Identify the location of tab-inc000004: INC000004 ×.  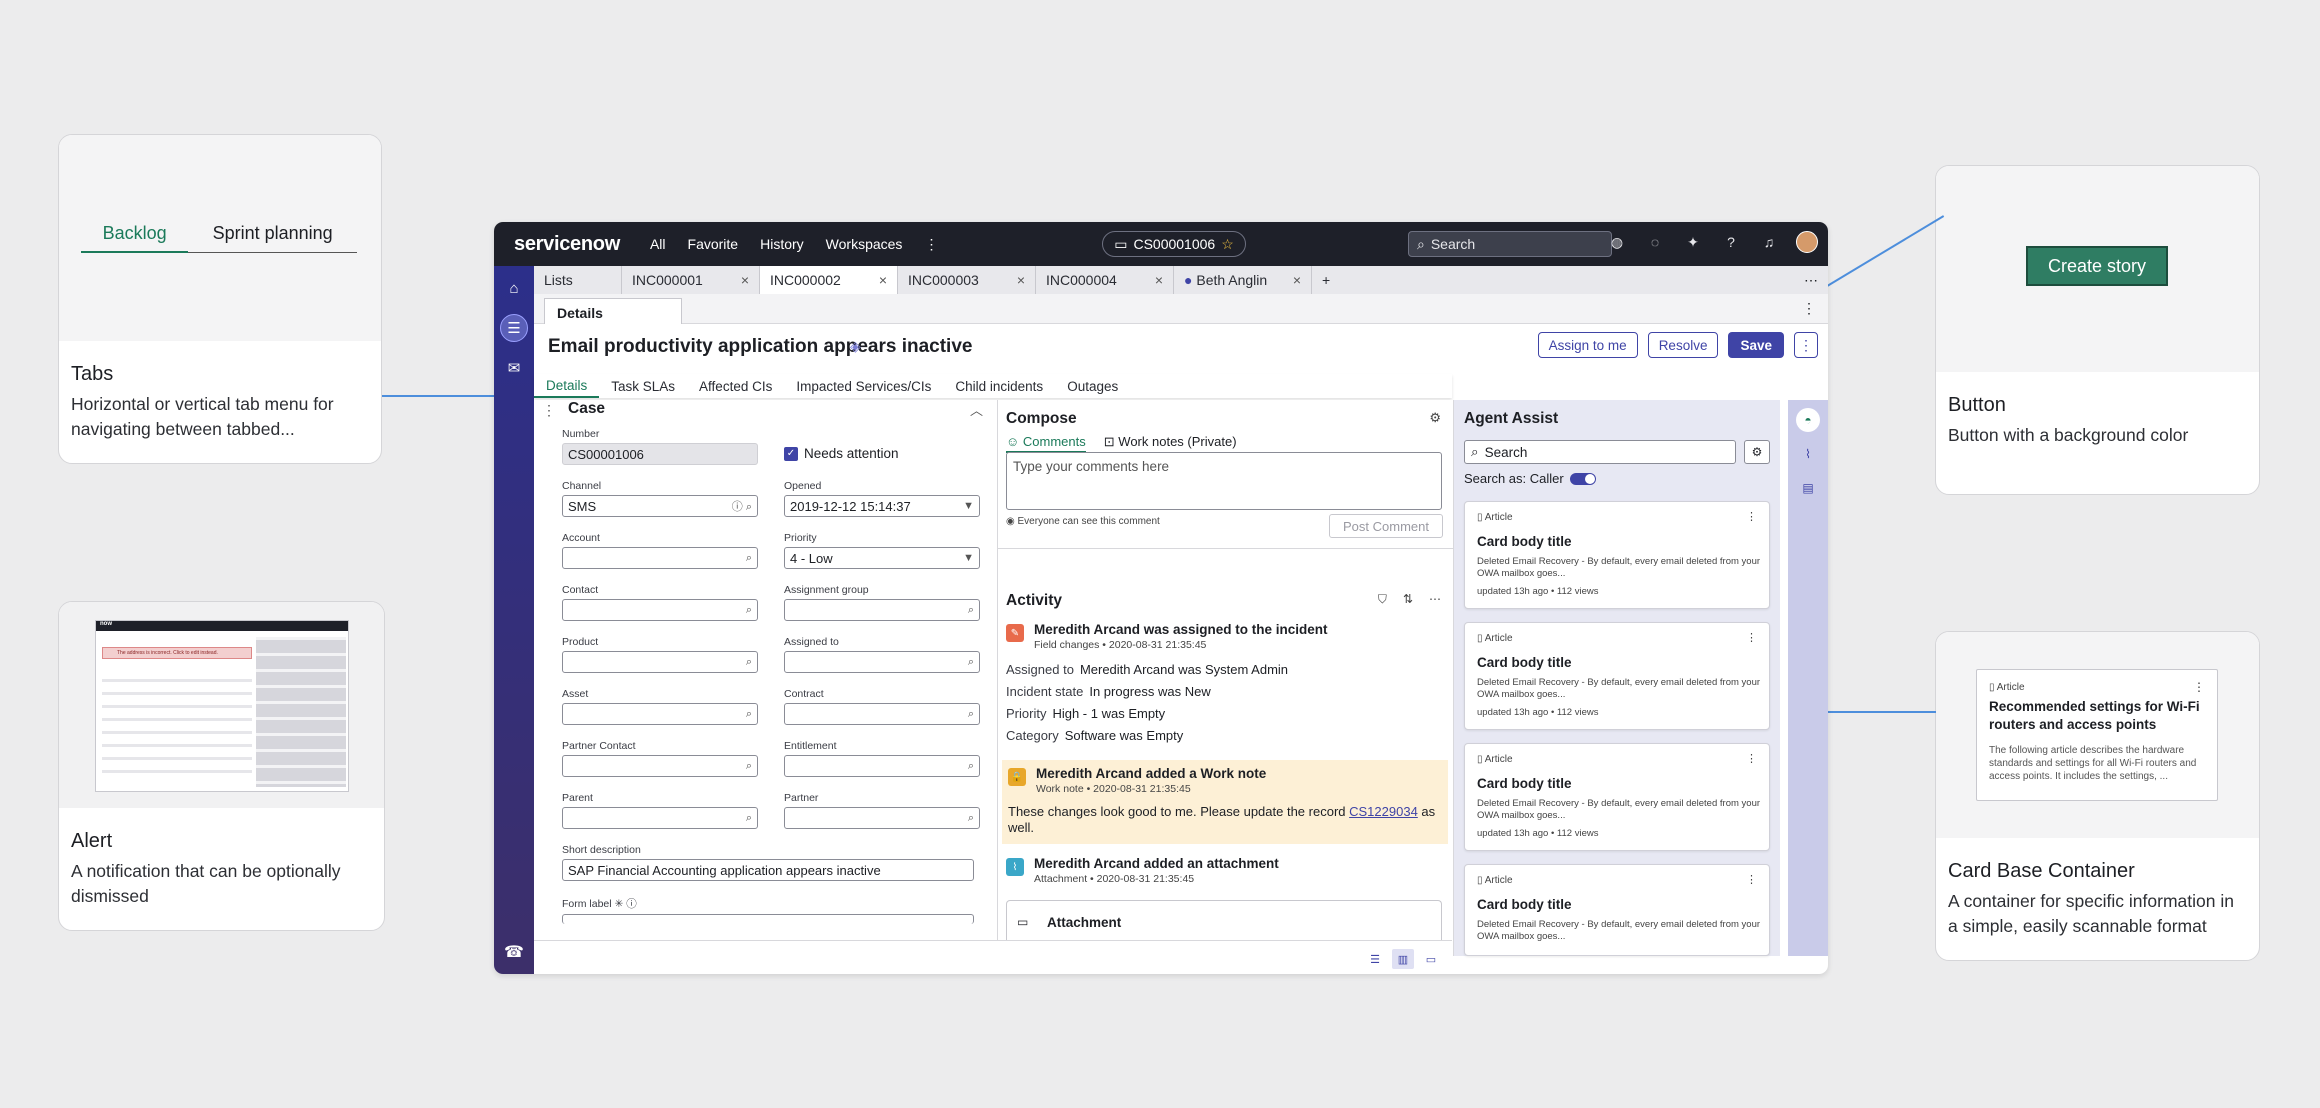
(1105, 280).